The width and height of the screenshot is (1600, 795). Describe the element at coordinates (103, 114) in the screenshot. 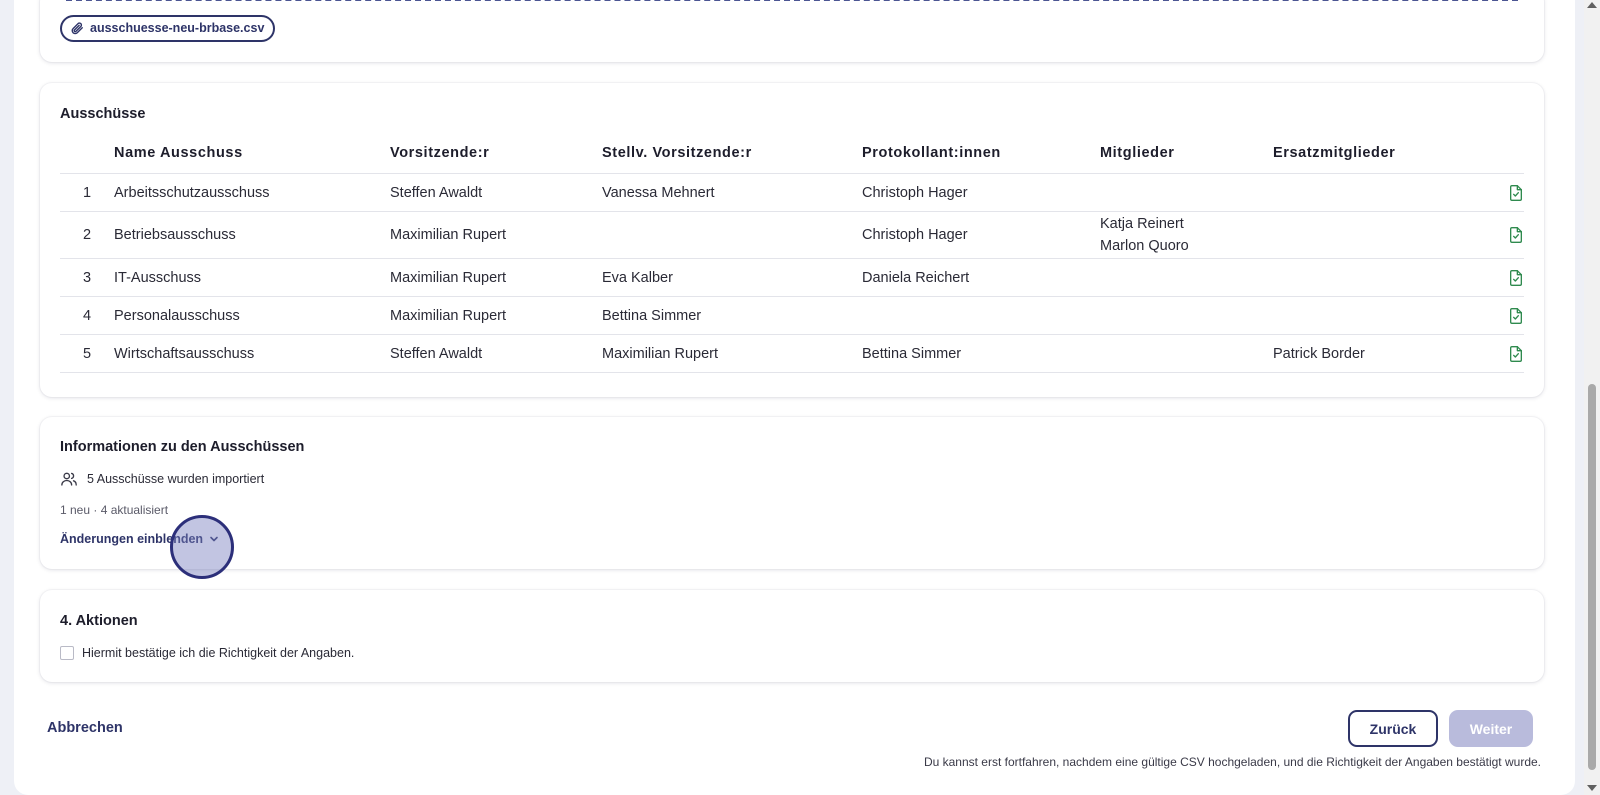

I see `committees-title: Ausschüsse` at that location.